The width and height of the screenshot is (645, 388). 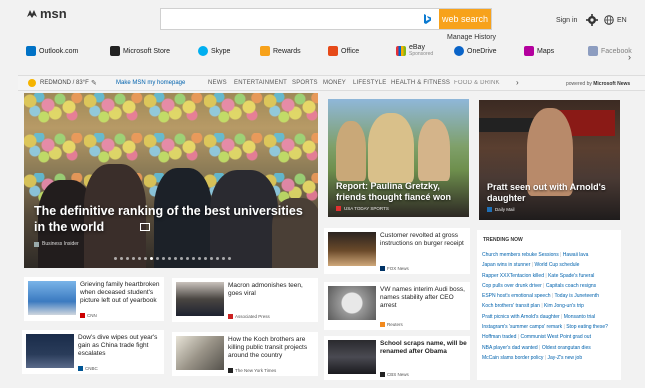 What do you see at coordinates (622, 20) in the screenshot?
I see `language-selector: EN` at bounding box center [622, 20].